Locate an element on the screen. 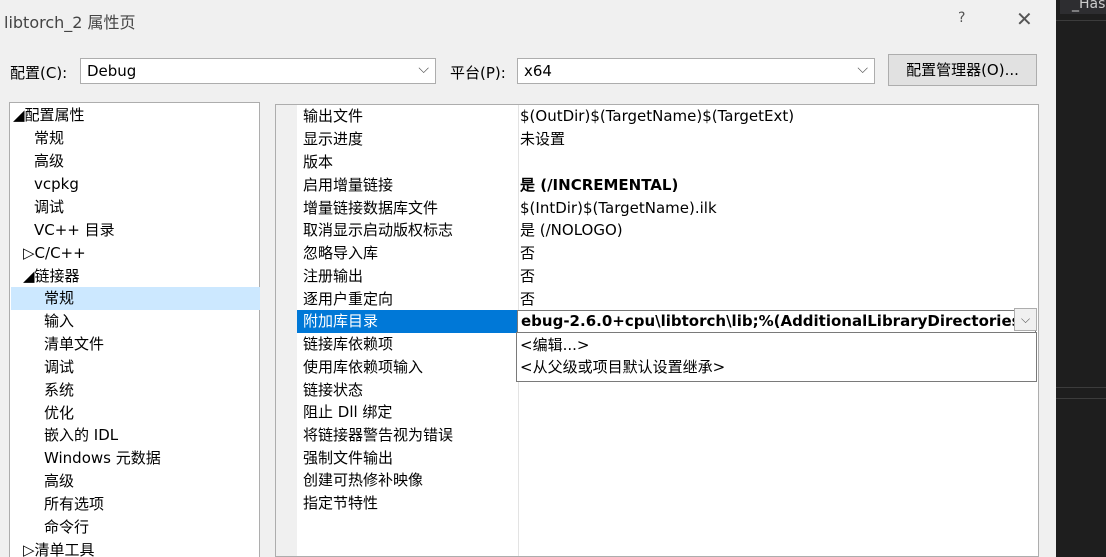 The height and width of the screenshot is (557, 1106). property-row: 阻止 Dll 绑定 is located at coordinates (667, 412).